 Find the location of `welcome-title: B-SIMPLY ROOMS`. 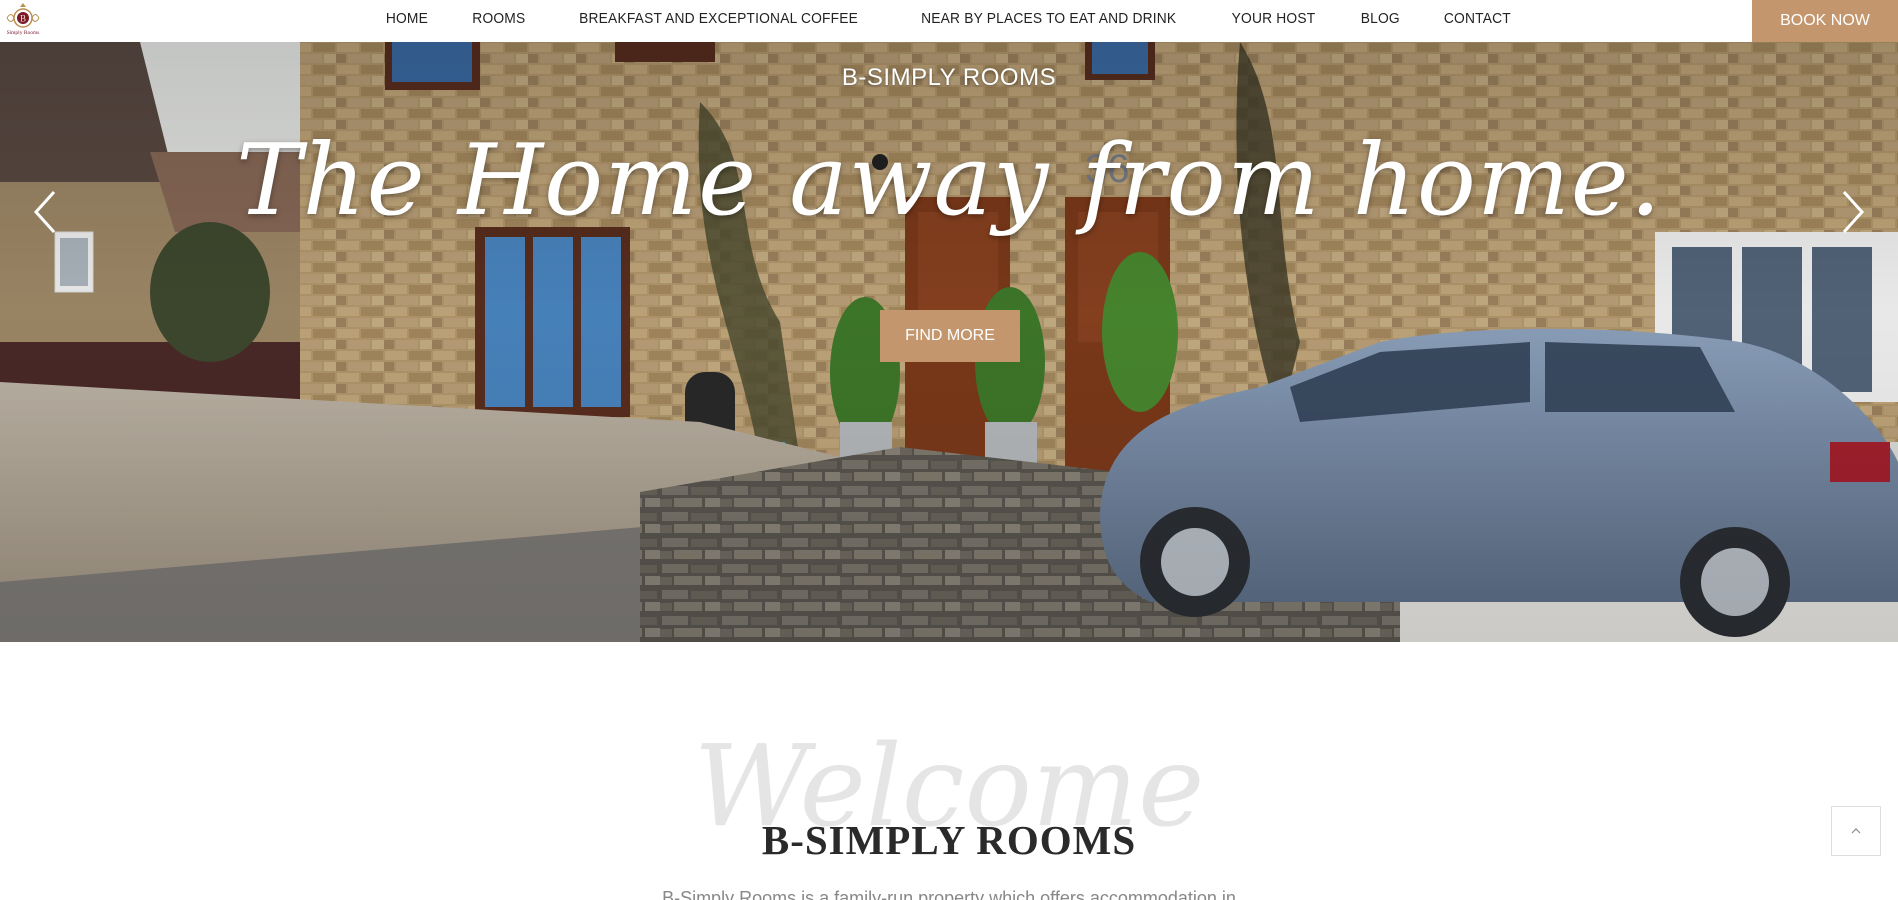

welcome-title: B-SIMPLY ROOMS is located at coordinates (949, 840).